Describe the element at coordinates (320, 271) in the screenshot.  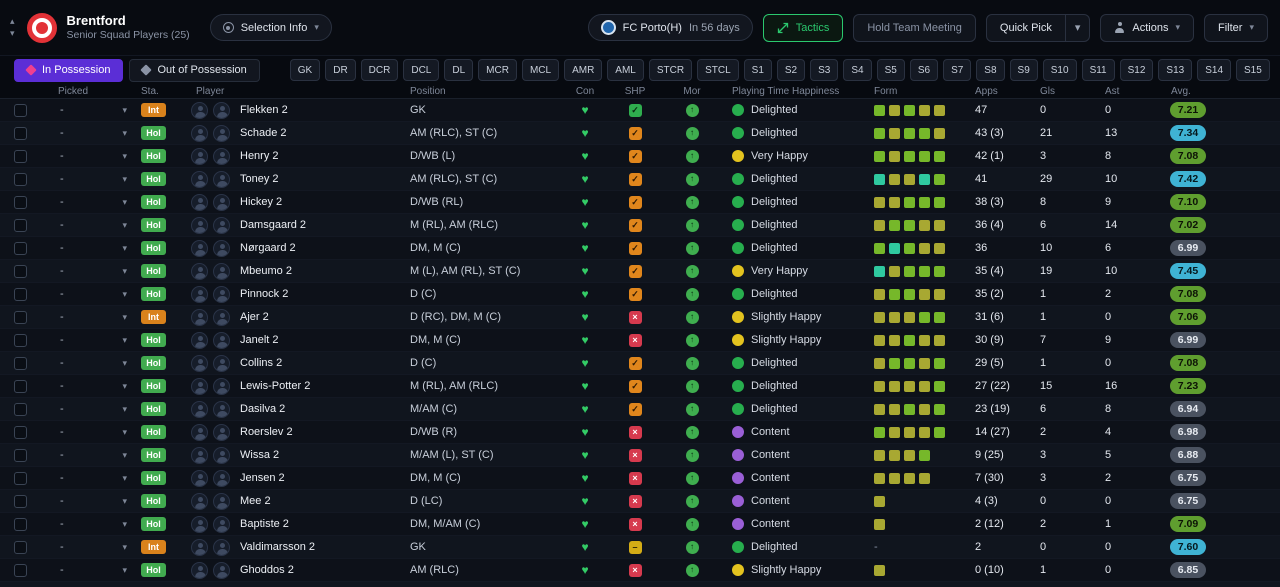
I see `player-name: Mbeumo 2` at that location.